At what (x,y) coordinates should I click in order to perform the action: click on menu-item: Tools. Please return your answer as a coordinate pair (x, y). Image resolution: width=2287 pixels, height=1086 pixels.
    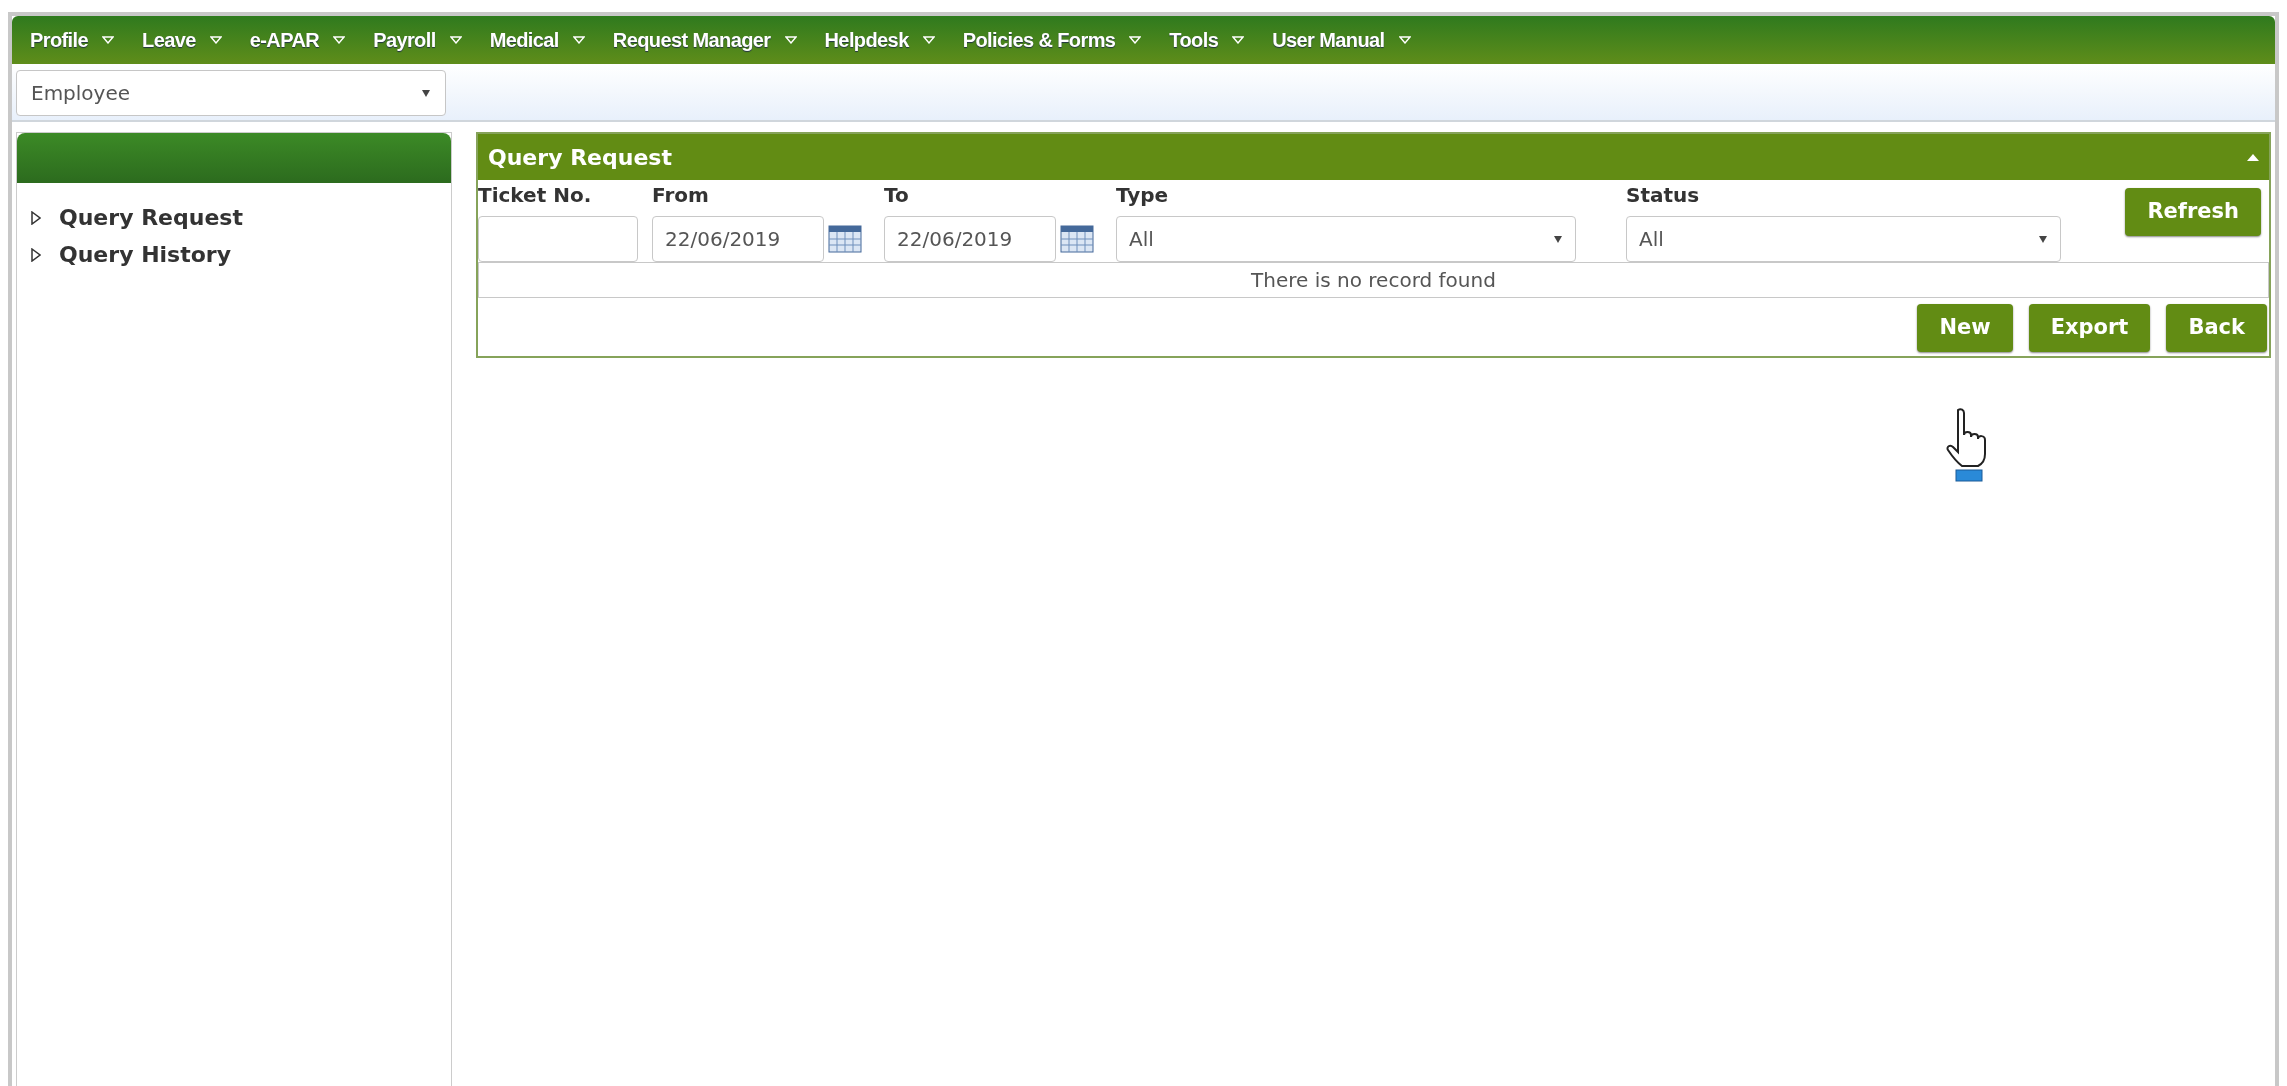
    Looking at the image, I should click on (1207, 40).